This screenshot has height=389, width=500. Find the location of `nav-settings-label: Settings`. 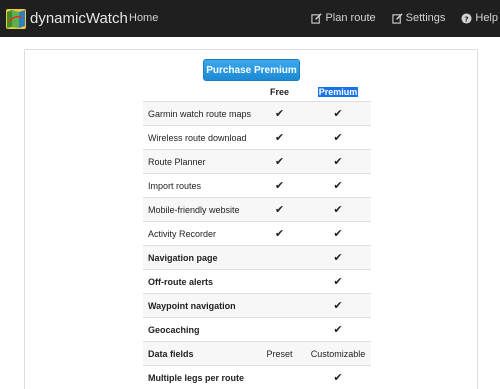

nav-settings-label: Settings is located at coordinates (426, 18).